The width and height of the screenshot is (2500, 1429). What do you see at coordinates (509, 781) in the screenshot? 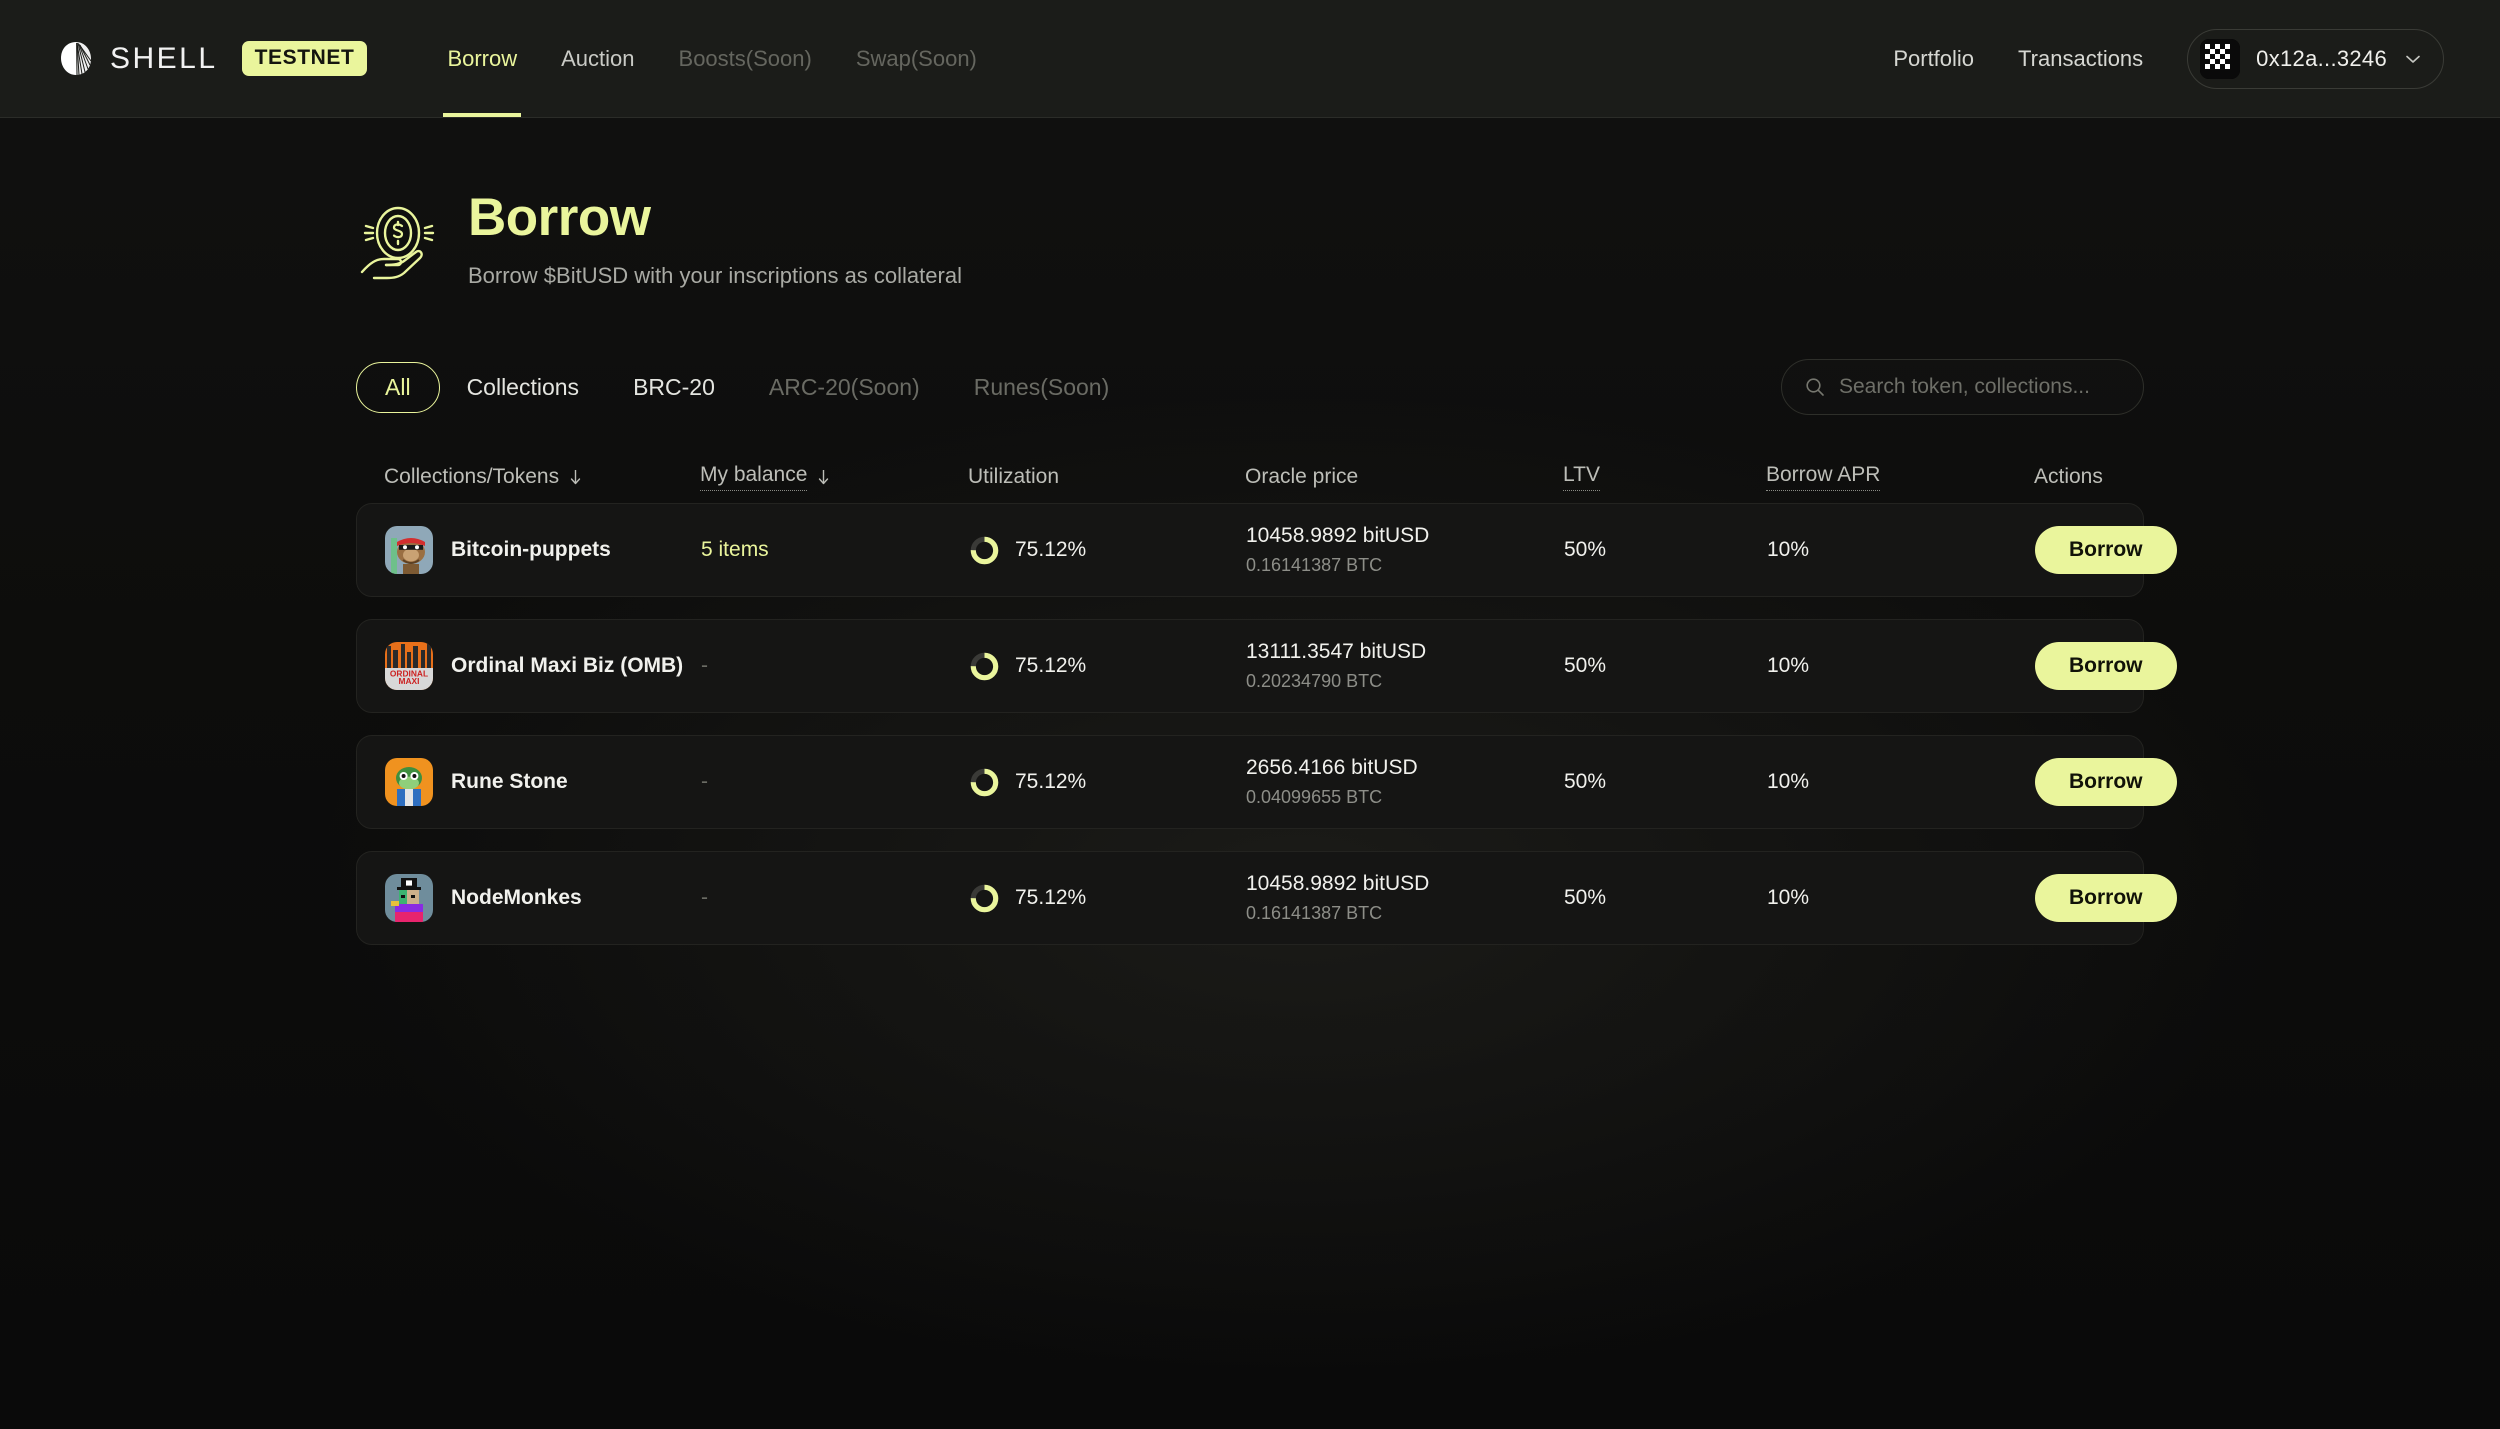
I see `collection-name: Rune Stone` at bounding box center [509, 781].